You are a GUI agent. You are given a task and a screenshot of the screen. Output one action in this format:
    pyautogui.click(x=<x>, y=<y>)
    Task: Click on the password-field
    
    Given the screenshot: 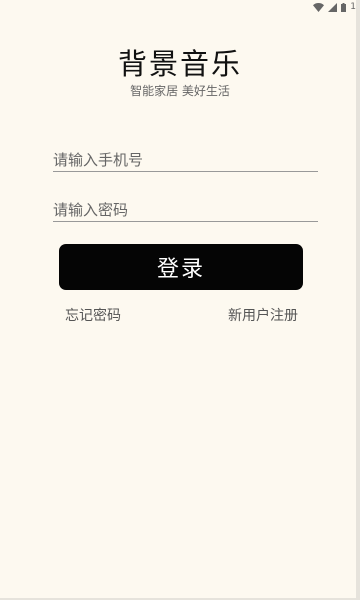 What is the action you would take?
    pyautogui.click(x=185, y=210)
    